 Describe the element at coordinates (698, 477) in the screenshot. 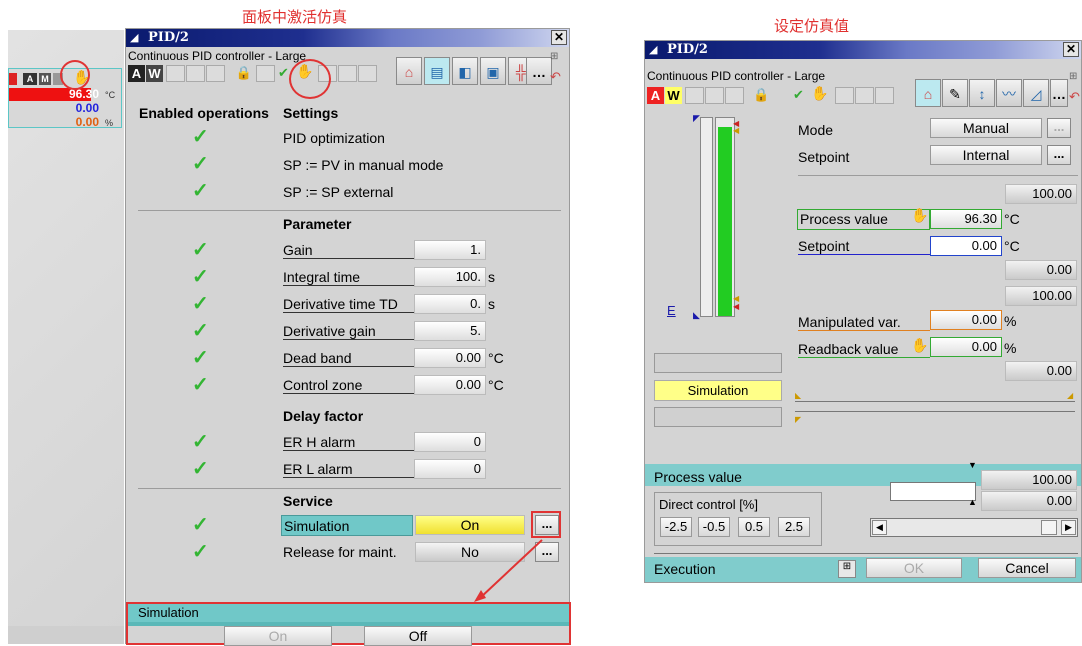

I see `bottom-process-value-label: Process value` at that location.